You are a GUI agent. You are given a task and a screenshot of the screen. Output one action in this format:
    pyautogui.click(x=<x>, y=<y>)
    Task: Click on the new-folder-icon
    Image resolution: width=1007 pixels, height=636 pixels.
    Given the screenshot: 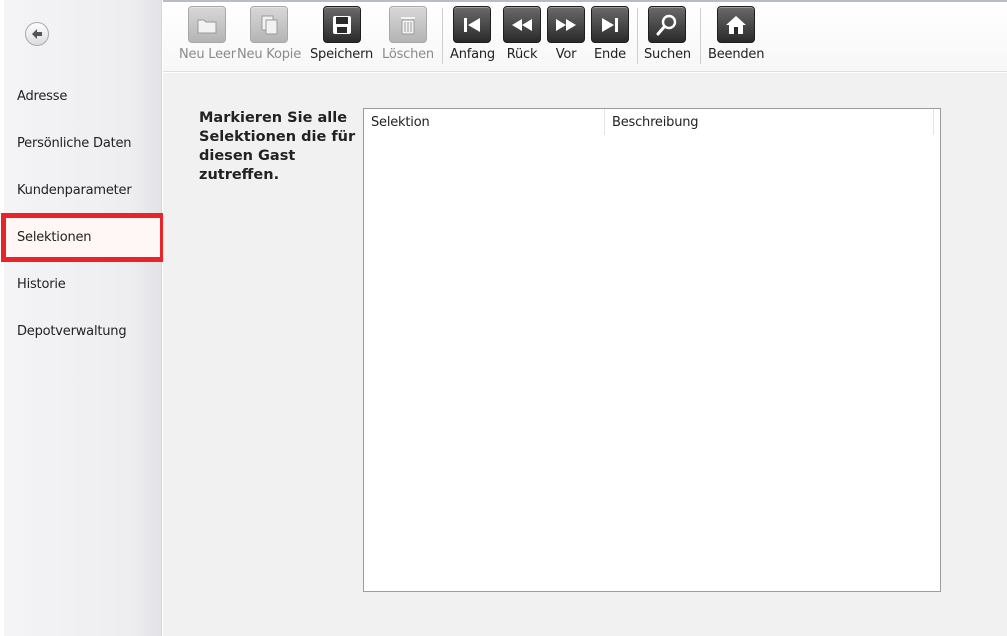 What is the action you would take?
    pyautogui.click(x=207, y=26)
    